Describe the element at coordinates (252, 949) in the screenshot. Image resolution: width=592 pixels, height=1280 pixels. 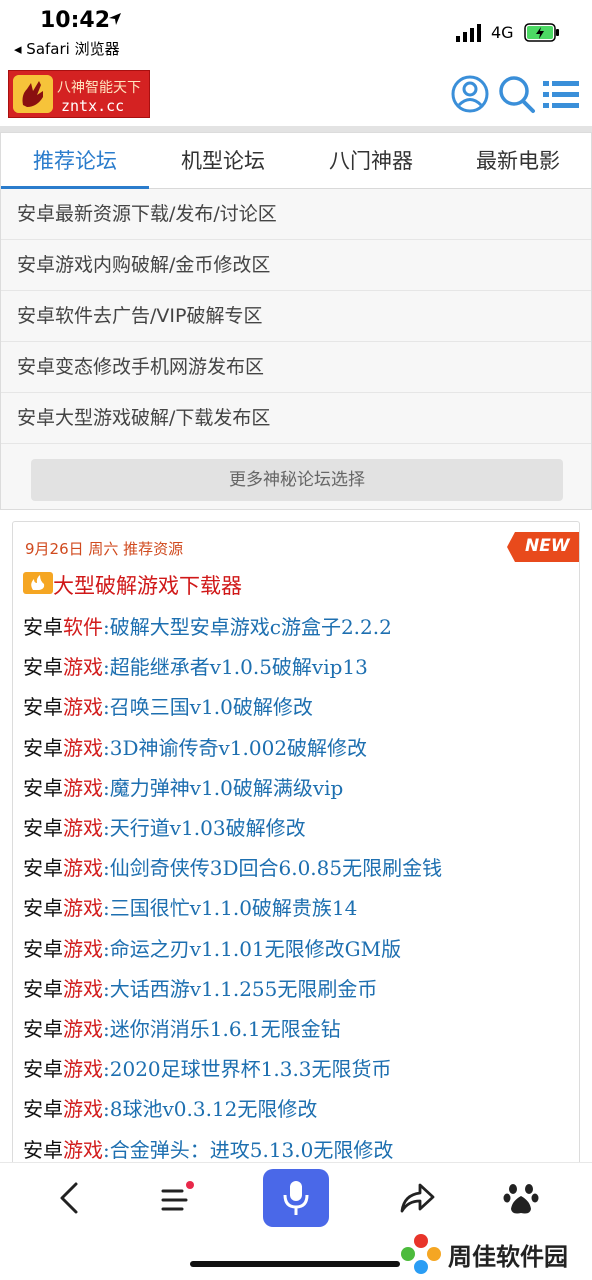
I see `resource-title: :命运之刃v1.1.01无限修改GM版` at that location.